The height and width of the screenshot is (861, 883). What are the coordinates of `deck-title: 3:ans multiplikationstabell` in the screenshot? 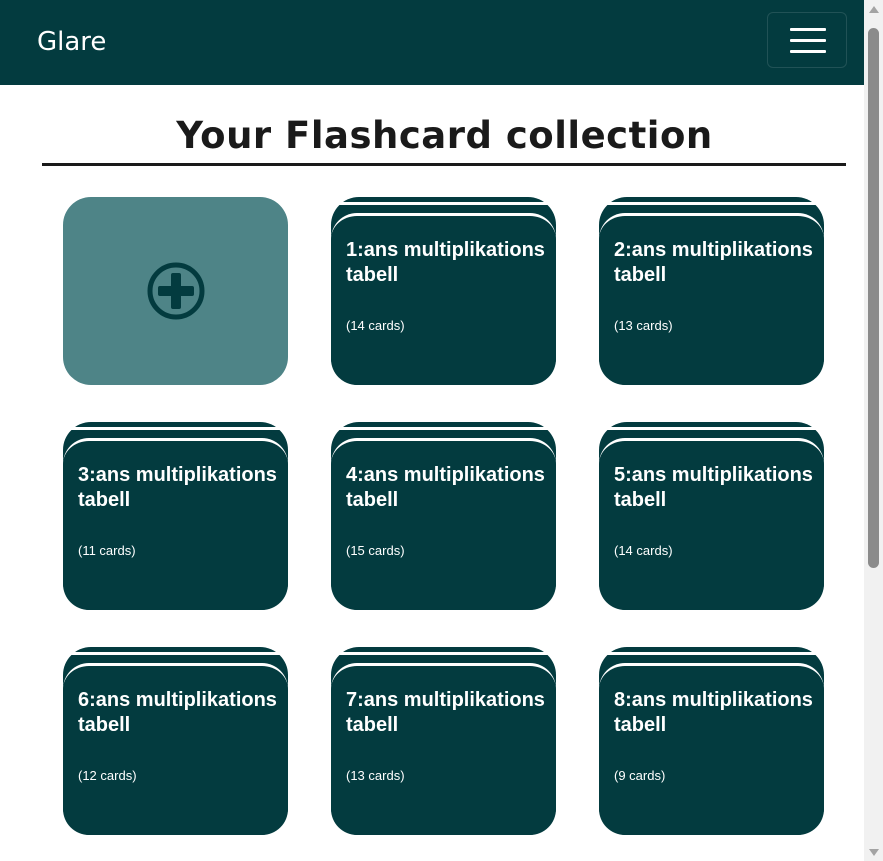 It's located at (177, 487).